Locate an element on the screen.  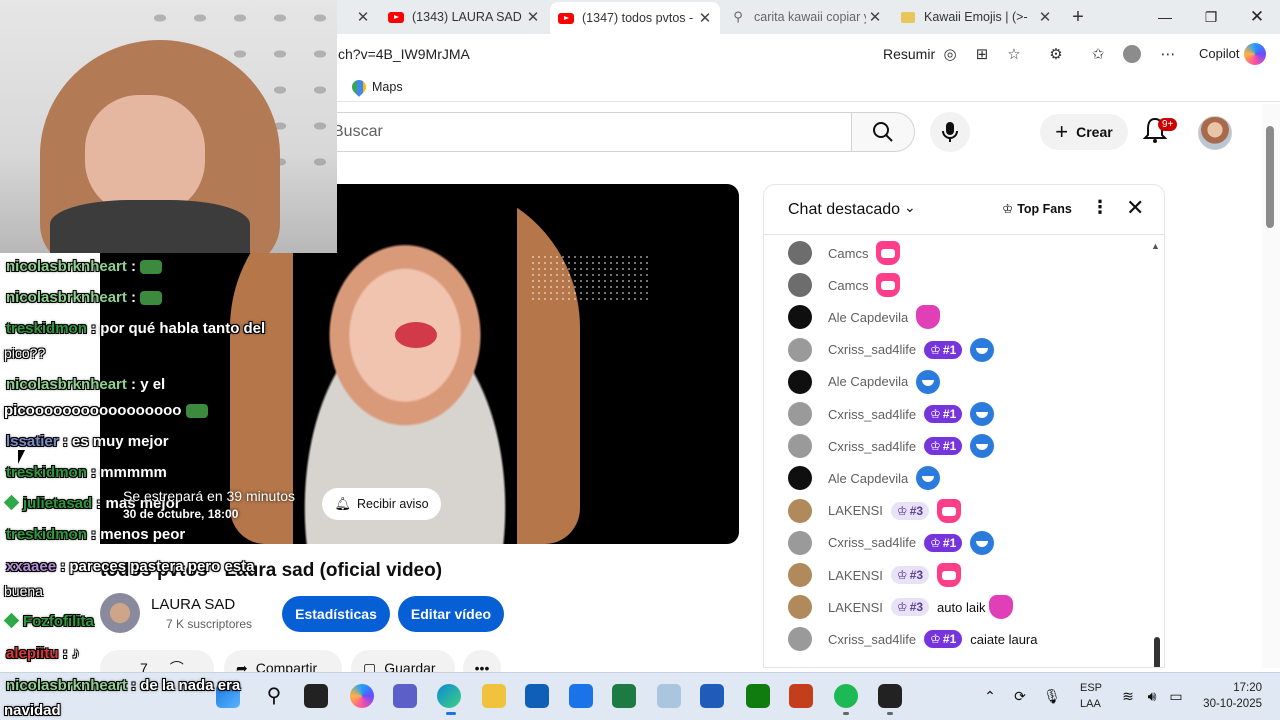
create-button: + Crear is located at coordinates (1084, 132).